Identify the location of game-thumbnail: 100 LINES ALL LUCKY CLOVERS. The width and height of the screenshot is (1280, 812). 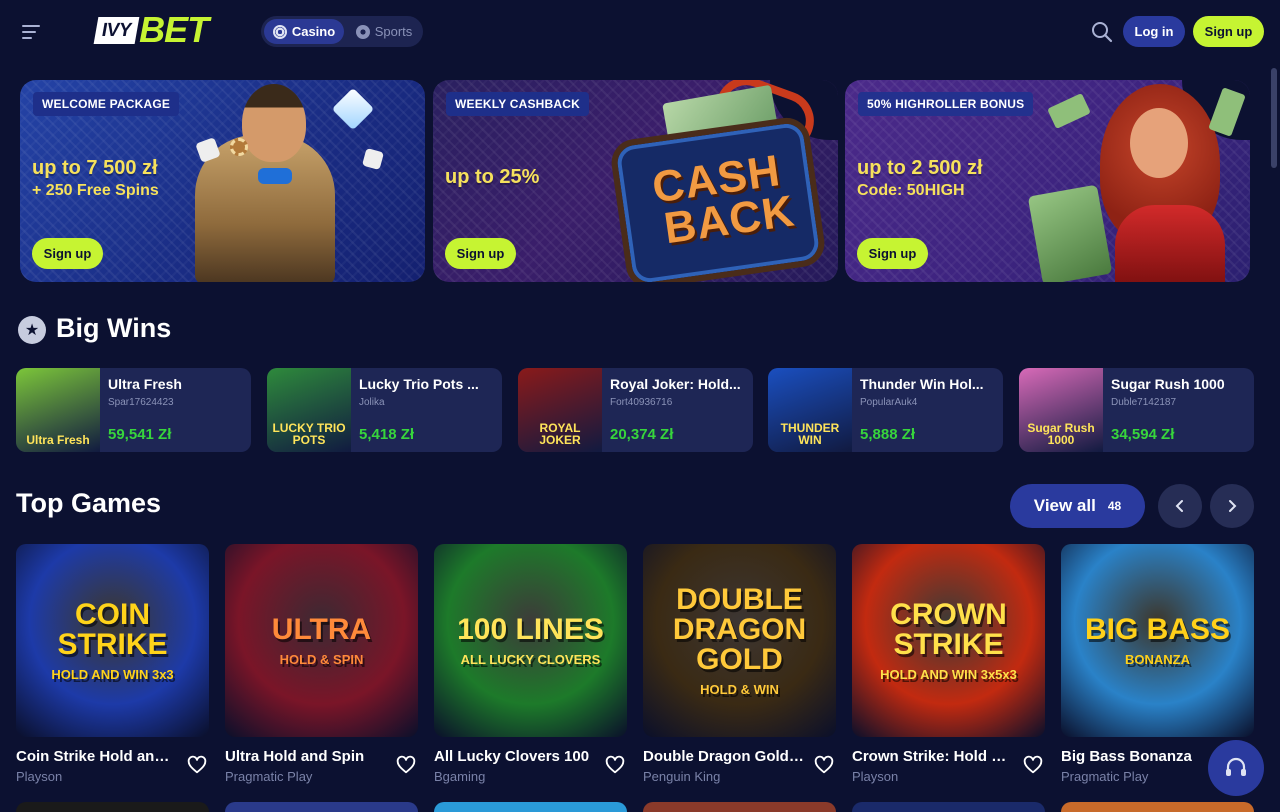
(530, 640).